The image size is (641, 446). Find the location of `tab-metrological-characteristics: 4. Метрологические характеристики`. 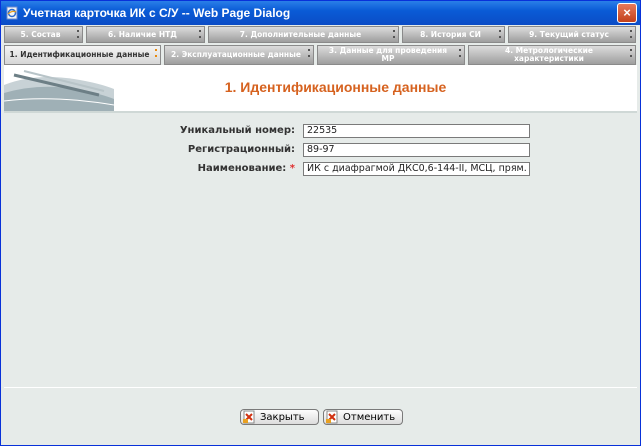

tab-metrological-characteristics: 4. Метрологические характеристики is located at coordinates (552, 55).